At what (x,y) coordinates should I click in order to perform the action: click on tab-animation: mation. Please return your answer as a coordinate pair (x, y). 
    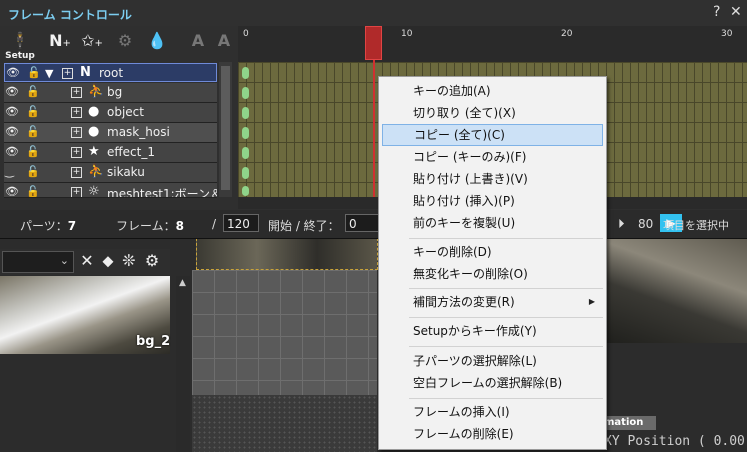
    Looking at the image, I should click on (628, 423).